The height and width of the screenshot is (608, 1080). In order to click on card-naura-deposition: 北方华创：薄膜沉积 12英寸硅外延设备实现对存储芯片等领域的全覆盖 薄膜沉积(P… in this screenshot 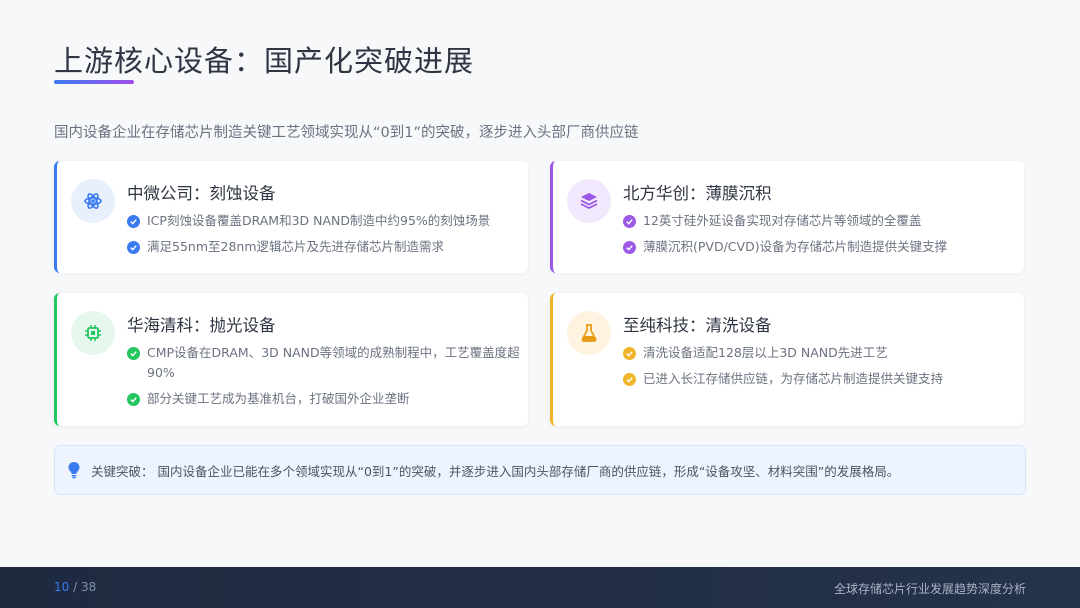, I will do `click(787, 217)`.